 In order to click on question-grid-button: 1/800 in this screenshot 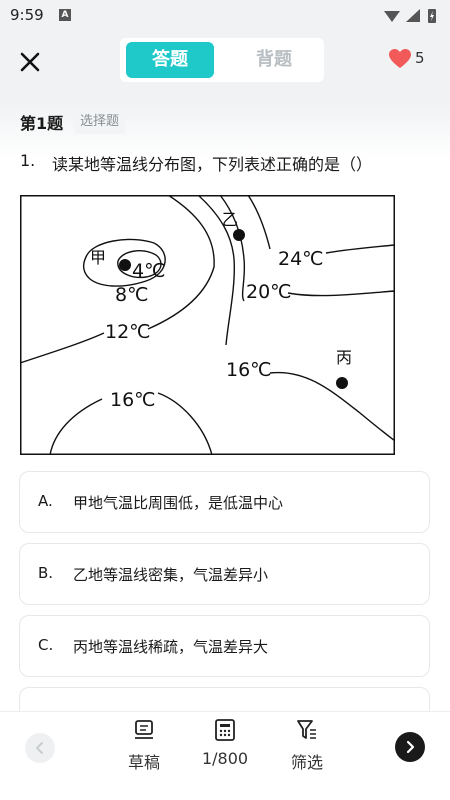, I will do `click(225, 743)`.